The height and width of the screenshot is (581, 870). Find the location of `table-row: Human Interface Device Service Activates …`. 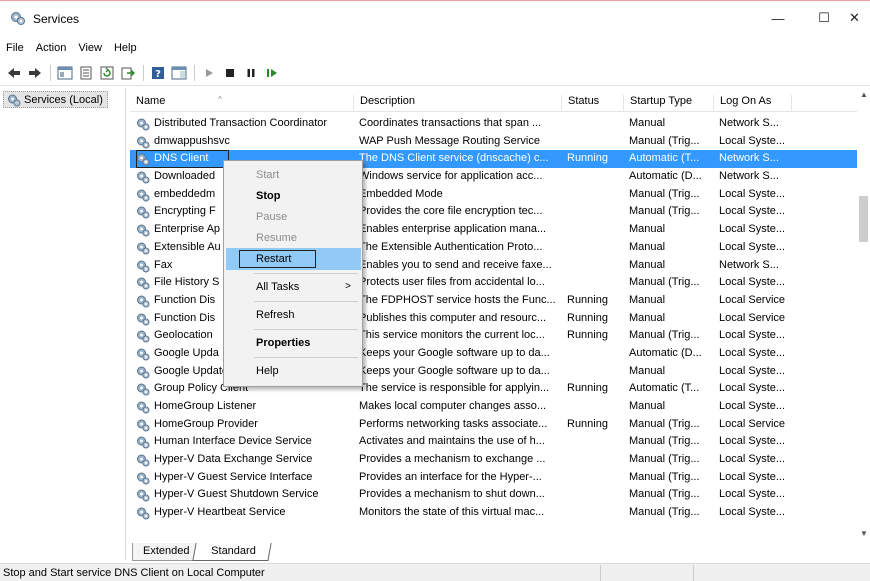

table-row: Human Interface Device Service Activates … is located at coordinates (498, 442).